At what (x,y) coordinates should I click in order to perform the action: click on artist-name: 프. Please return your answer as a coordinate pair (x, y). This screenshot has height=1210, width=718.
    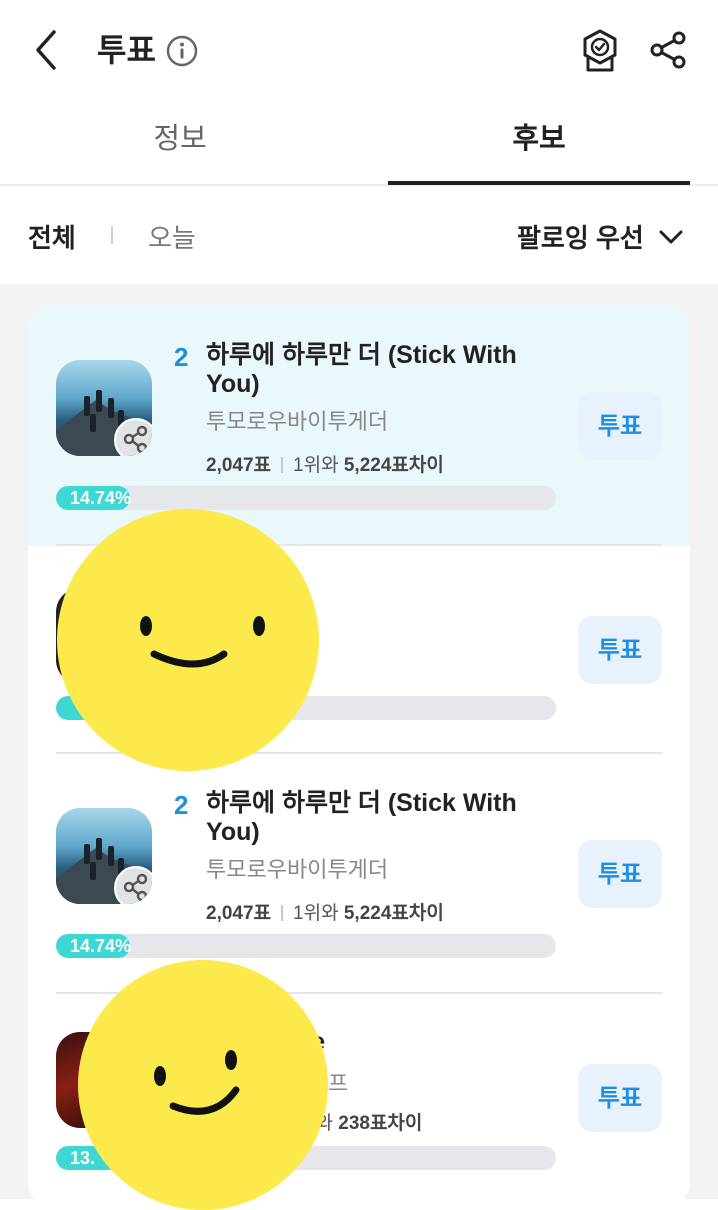
    Looking at the image, I should click on (338, 1083).